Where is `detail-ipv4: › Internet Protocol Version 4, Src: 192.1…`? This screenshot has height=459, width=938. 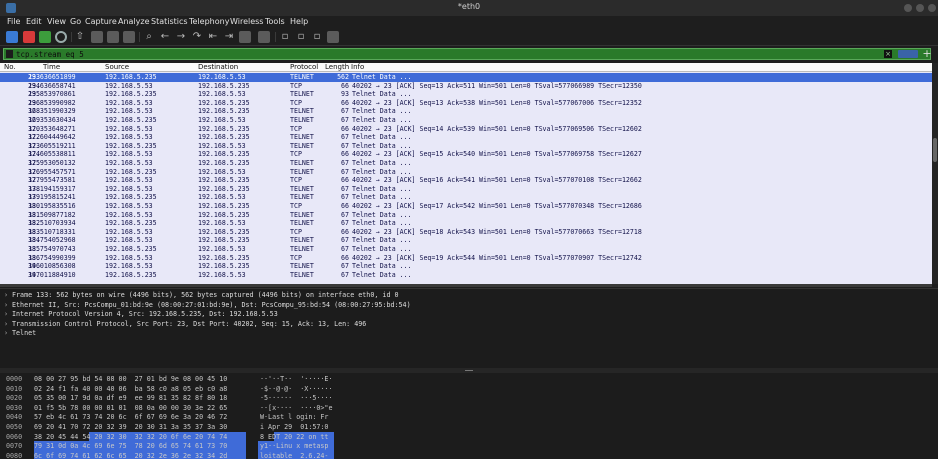 detail-ipv4: › Internet Protocol Version 4, Src: 192.1… is located at coordinates (141, 315).